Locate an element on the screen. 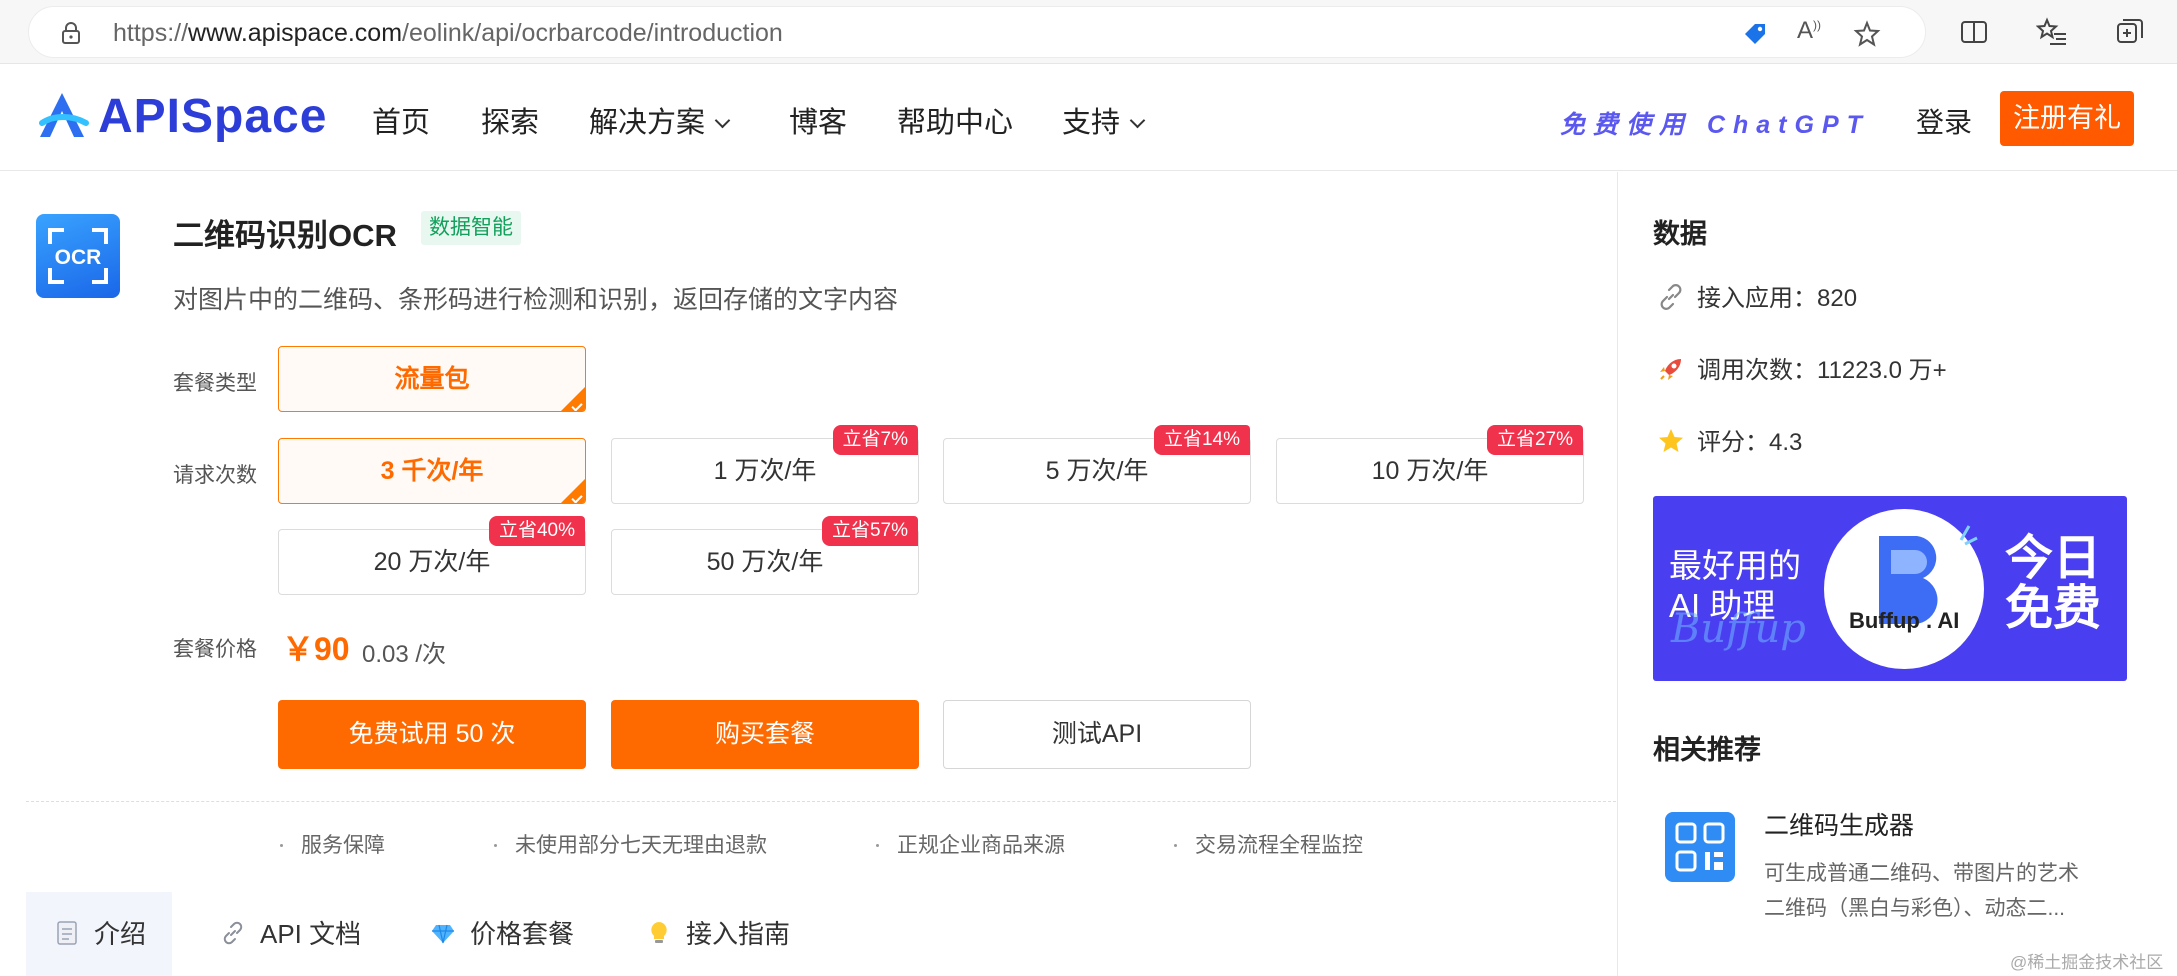  nav-solutions: 解决方案 is located at coordinates (660, 120).